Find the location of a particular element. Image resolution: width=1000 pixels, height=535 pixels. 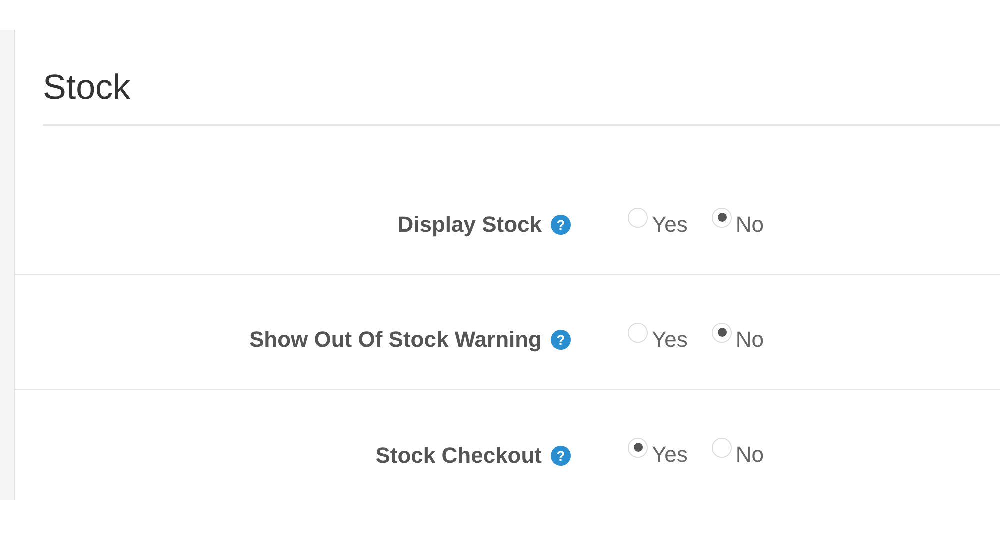

setting-label: Show Out Of Stock Warning is located at coordinates (395, 340).